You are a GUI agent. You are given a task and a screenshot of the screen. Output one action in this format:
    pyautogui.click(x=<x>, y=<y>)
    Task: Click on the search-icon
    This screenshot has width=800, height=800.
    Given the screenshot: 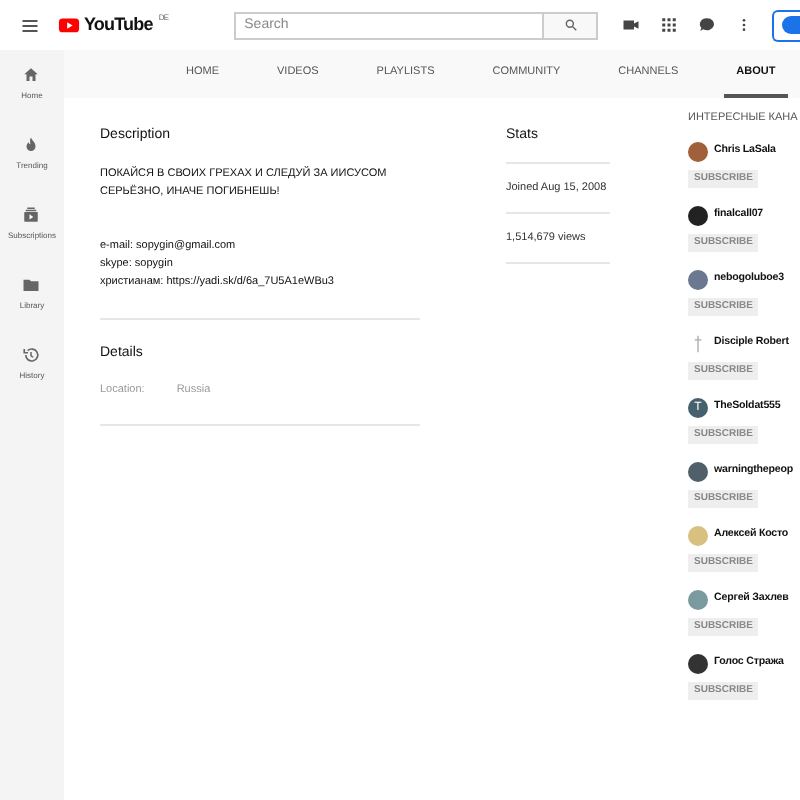 What is the action you would take?
    pyautogui.click(x=570, y=25)
    